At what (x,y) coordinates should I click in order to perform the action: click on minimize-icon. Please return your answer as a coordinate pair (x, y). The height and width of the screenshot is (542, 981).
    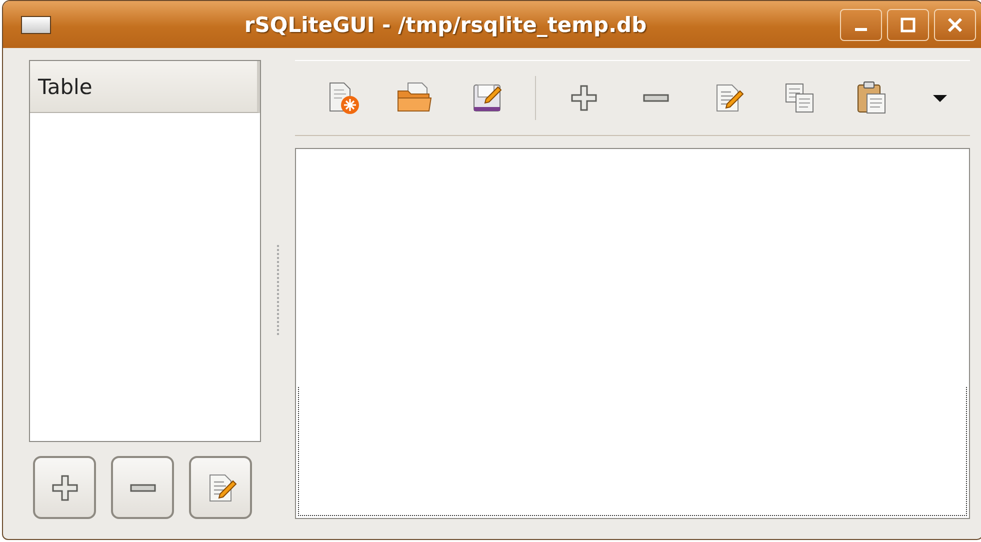
    Looking at the image, I should click on (861, 29).